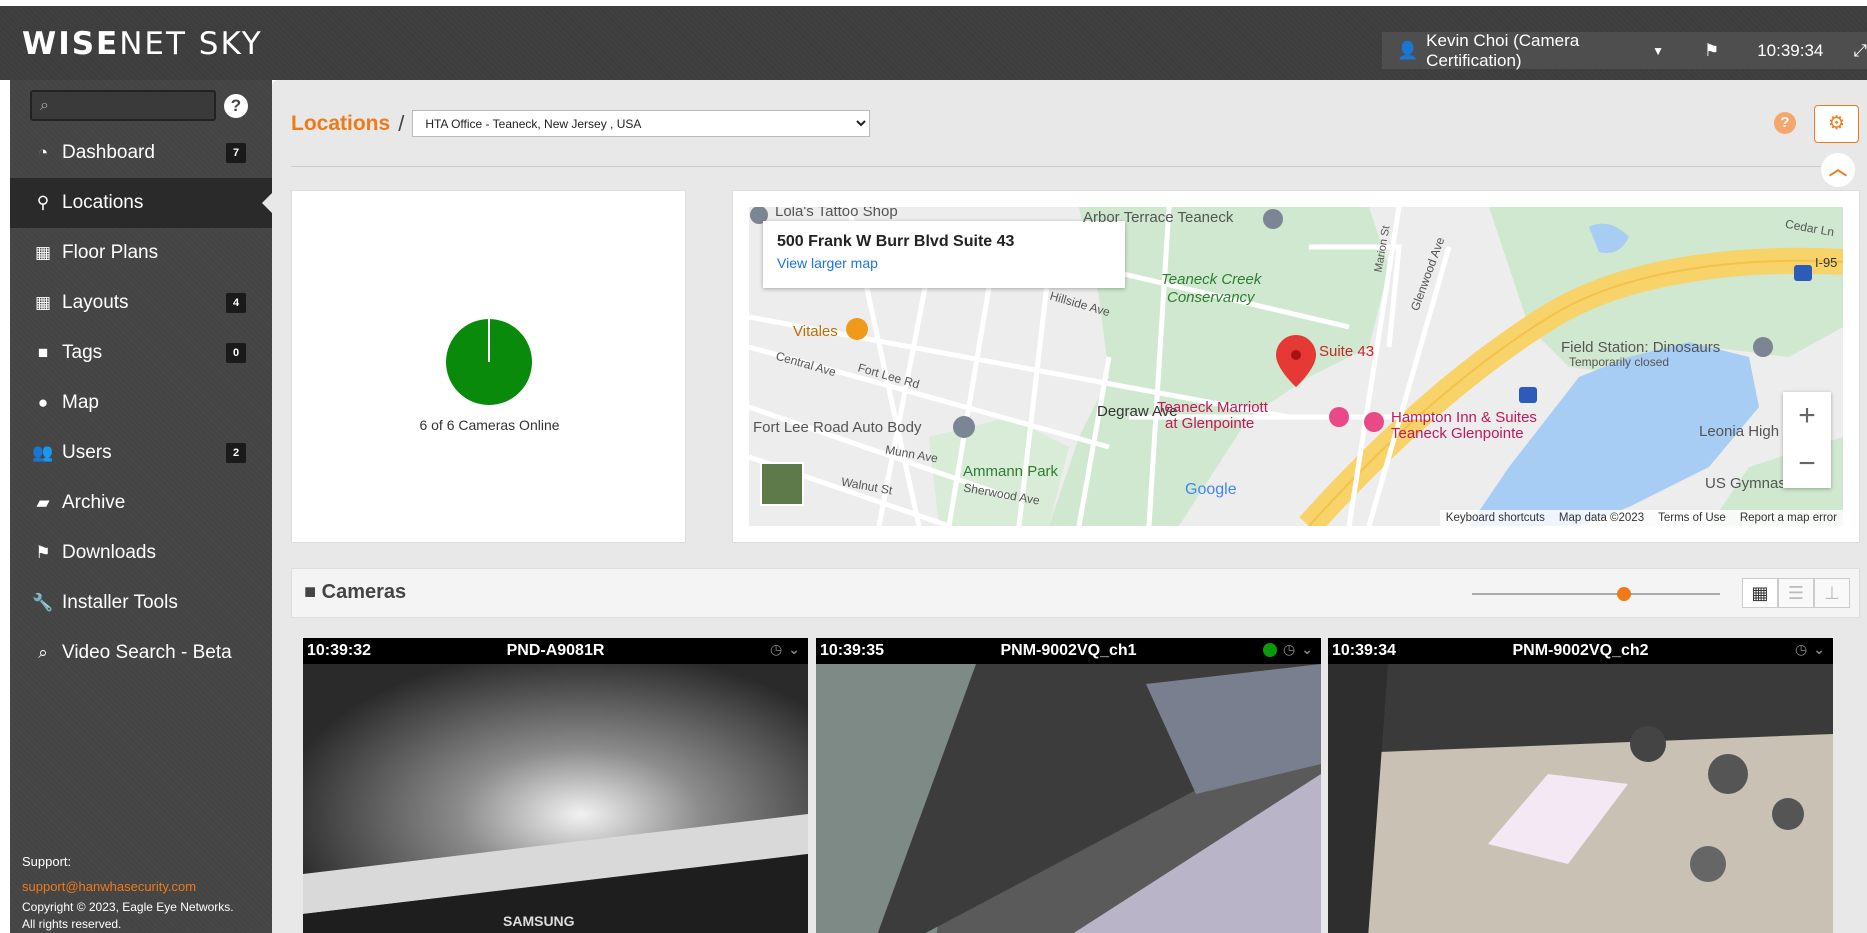 Image resolution: width=1867 pixels, height=933 pixels. Describe the element at coordinates (43, 502) in the screenshot. I see `folder-open-icon: ▰` at that location.